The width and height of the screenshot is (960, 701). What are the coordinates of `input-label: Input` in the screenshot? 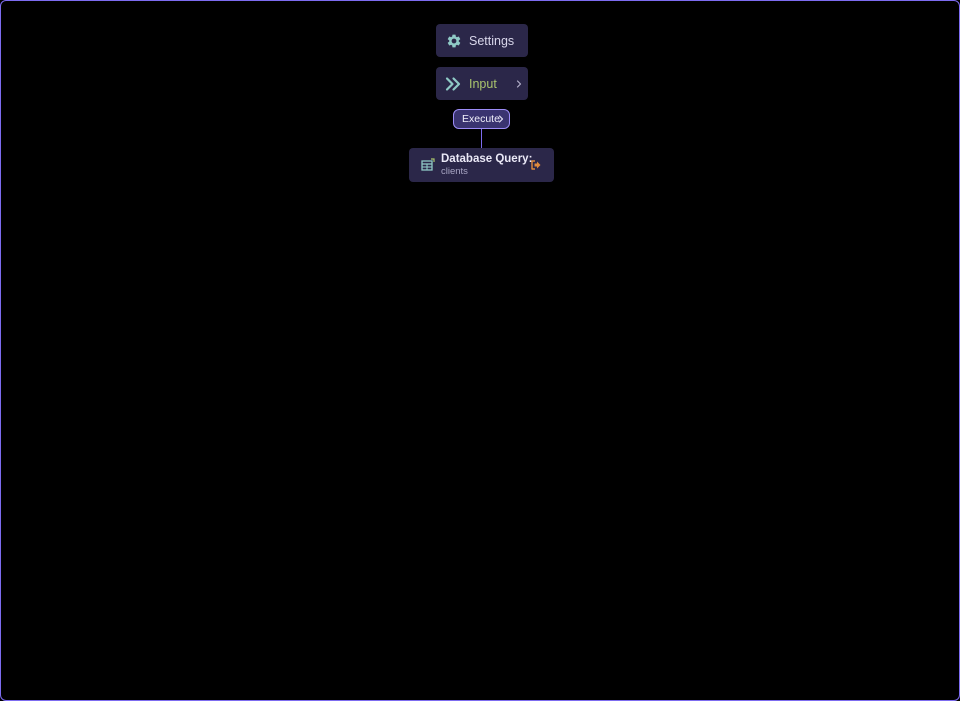 It's located at (483, 83).